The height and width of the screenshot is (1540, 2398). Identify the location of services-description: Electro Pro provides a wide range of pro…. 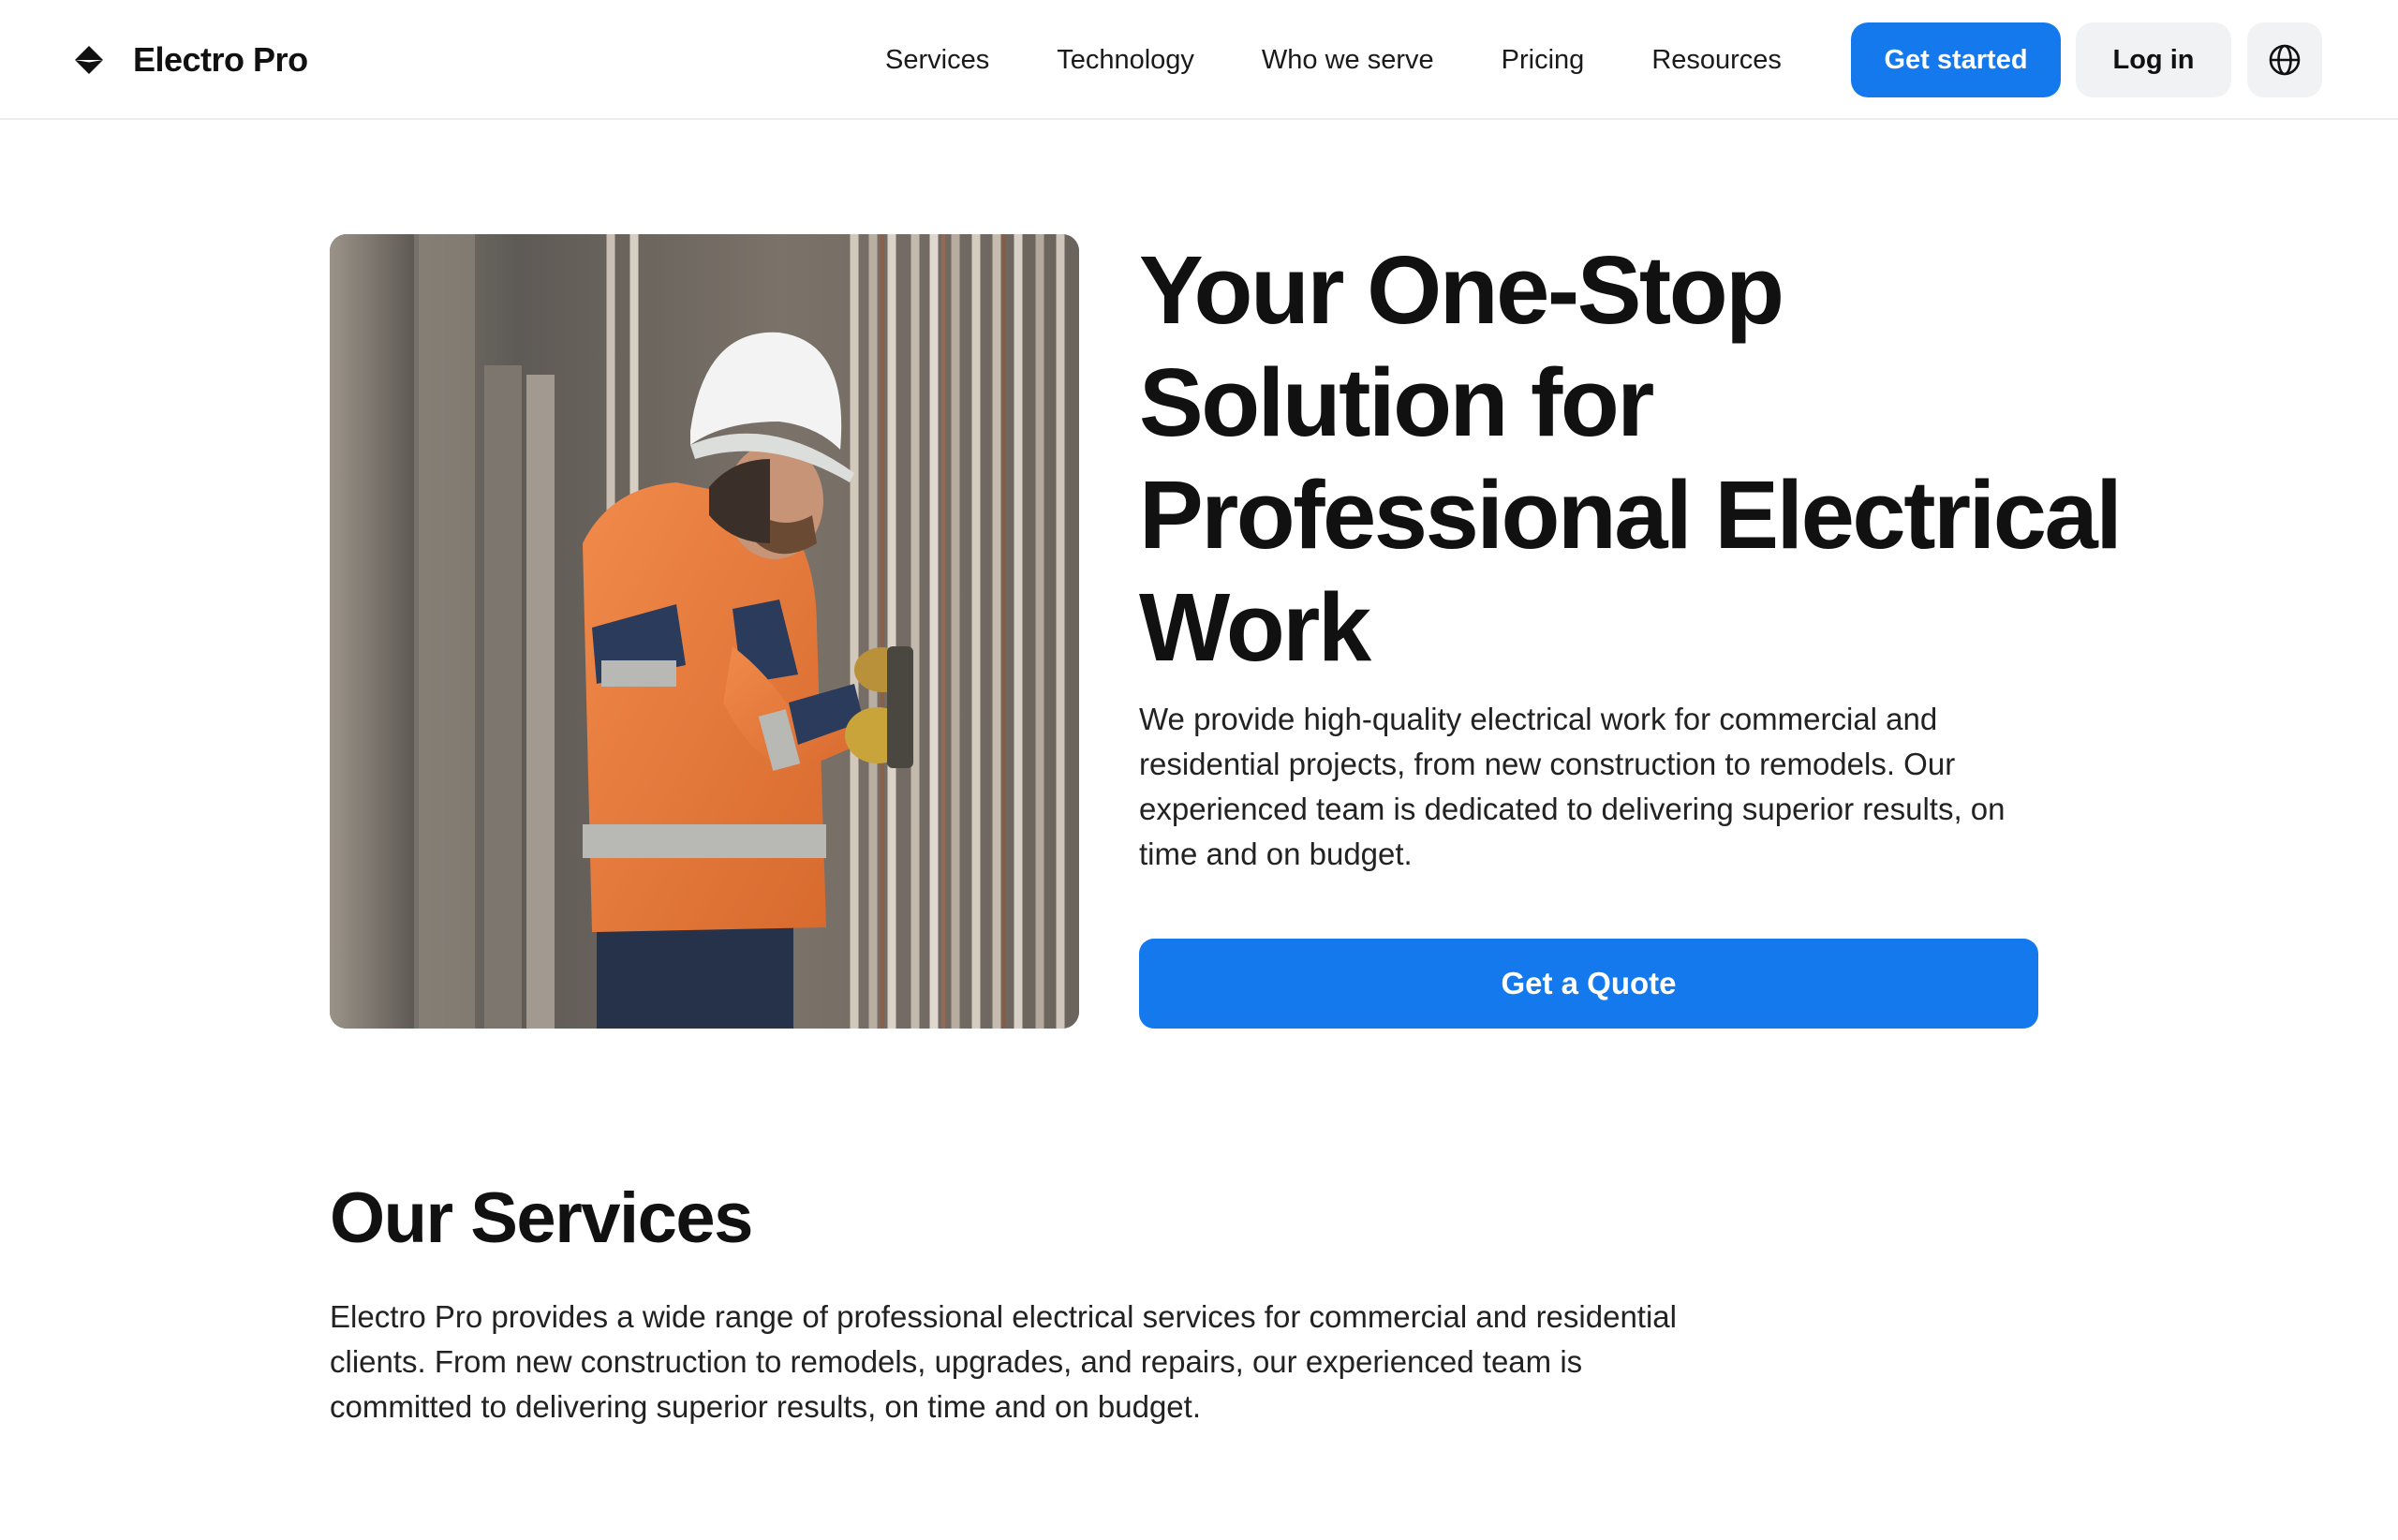
(1003, 1361).